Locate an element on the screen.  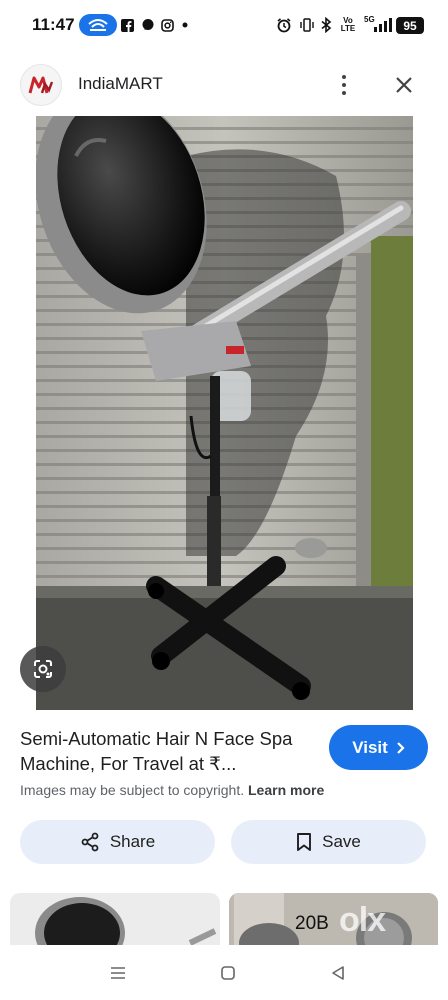
alarm-icon is located at coordinates (284, 25).